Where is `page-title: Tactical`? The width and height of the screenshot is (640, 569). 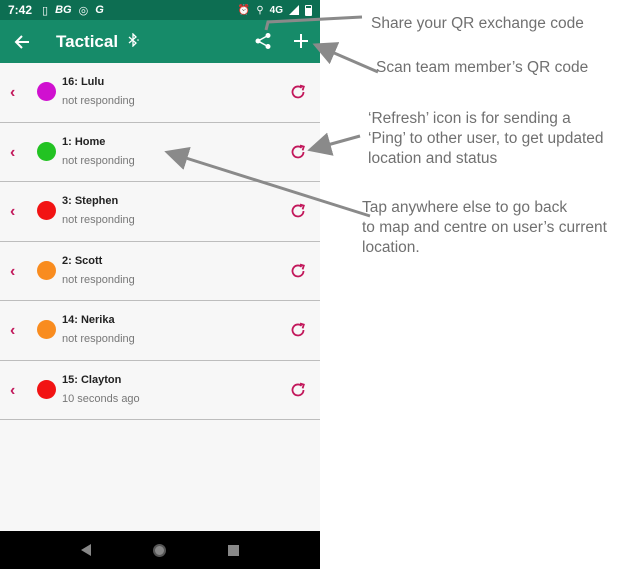
page-title: Tactical is located at coordinates (87, 41).